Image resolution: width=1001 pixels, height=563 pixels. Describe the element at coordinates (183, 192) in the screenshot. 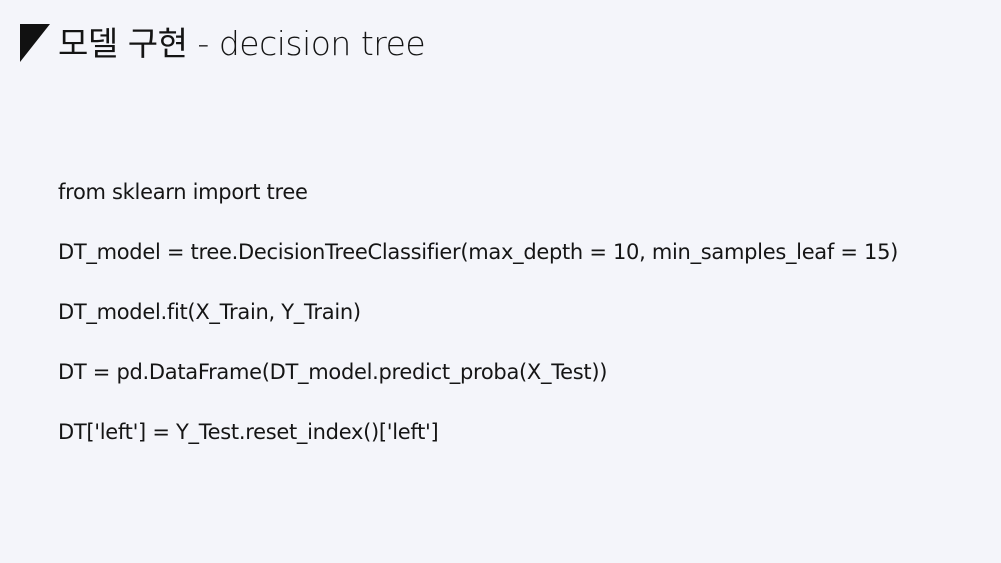

I see `code-line: from sklearn import tree` at that location.